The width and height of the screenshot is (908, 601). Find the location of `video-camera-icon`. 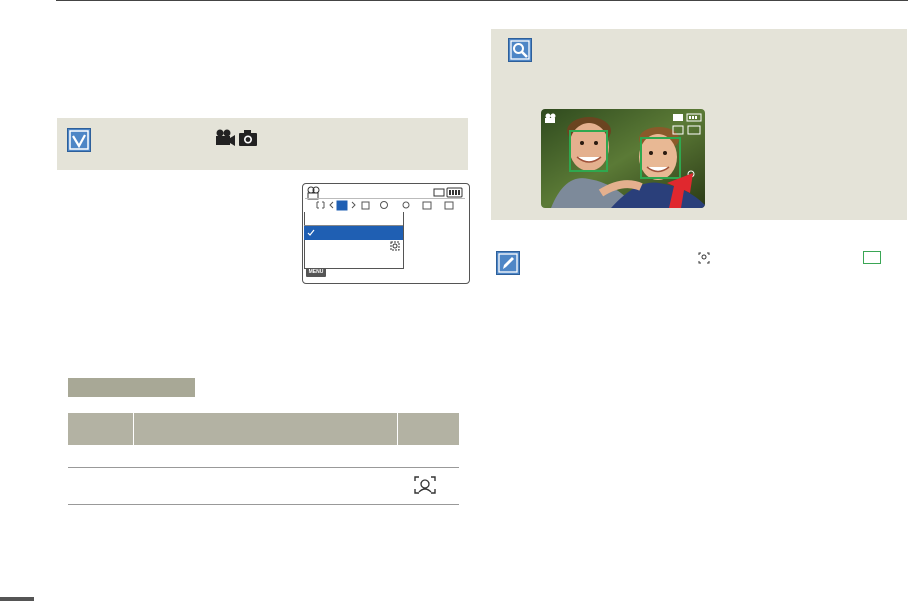

video-camera-icon is located at coordinates (225, 137).